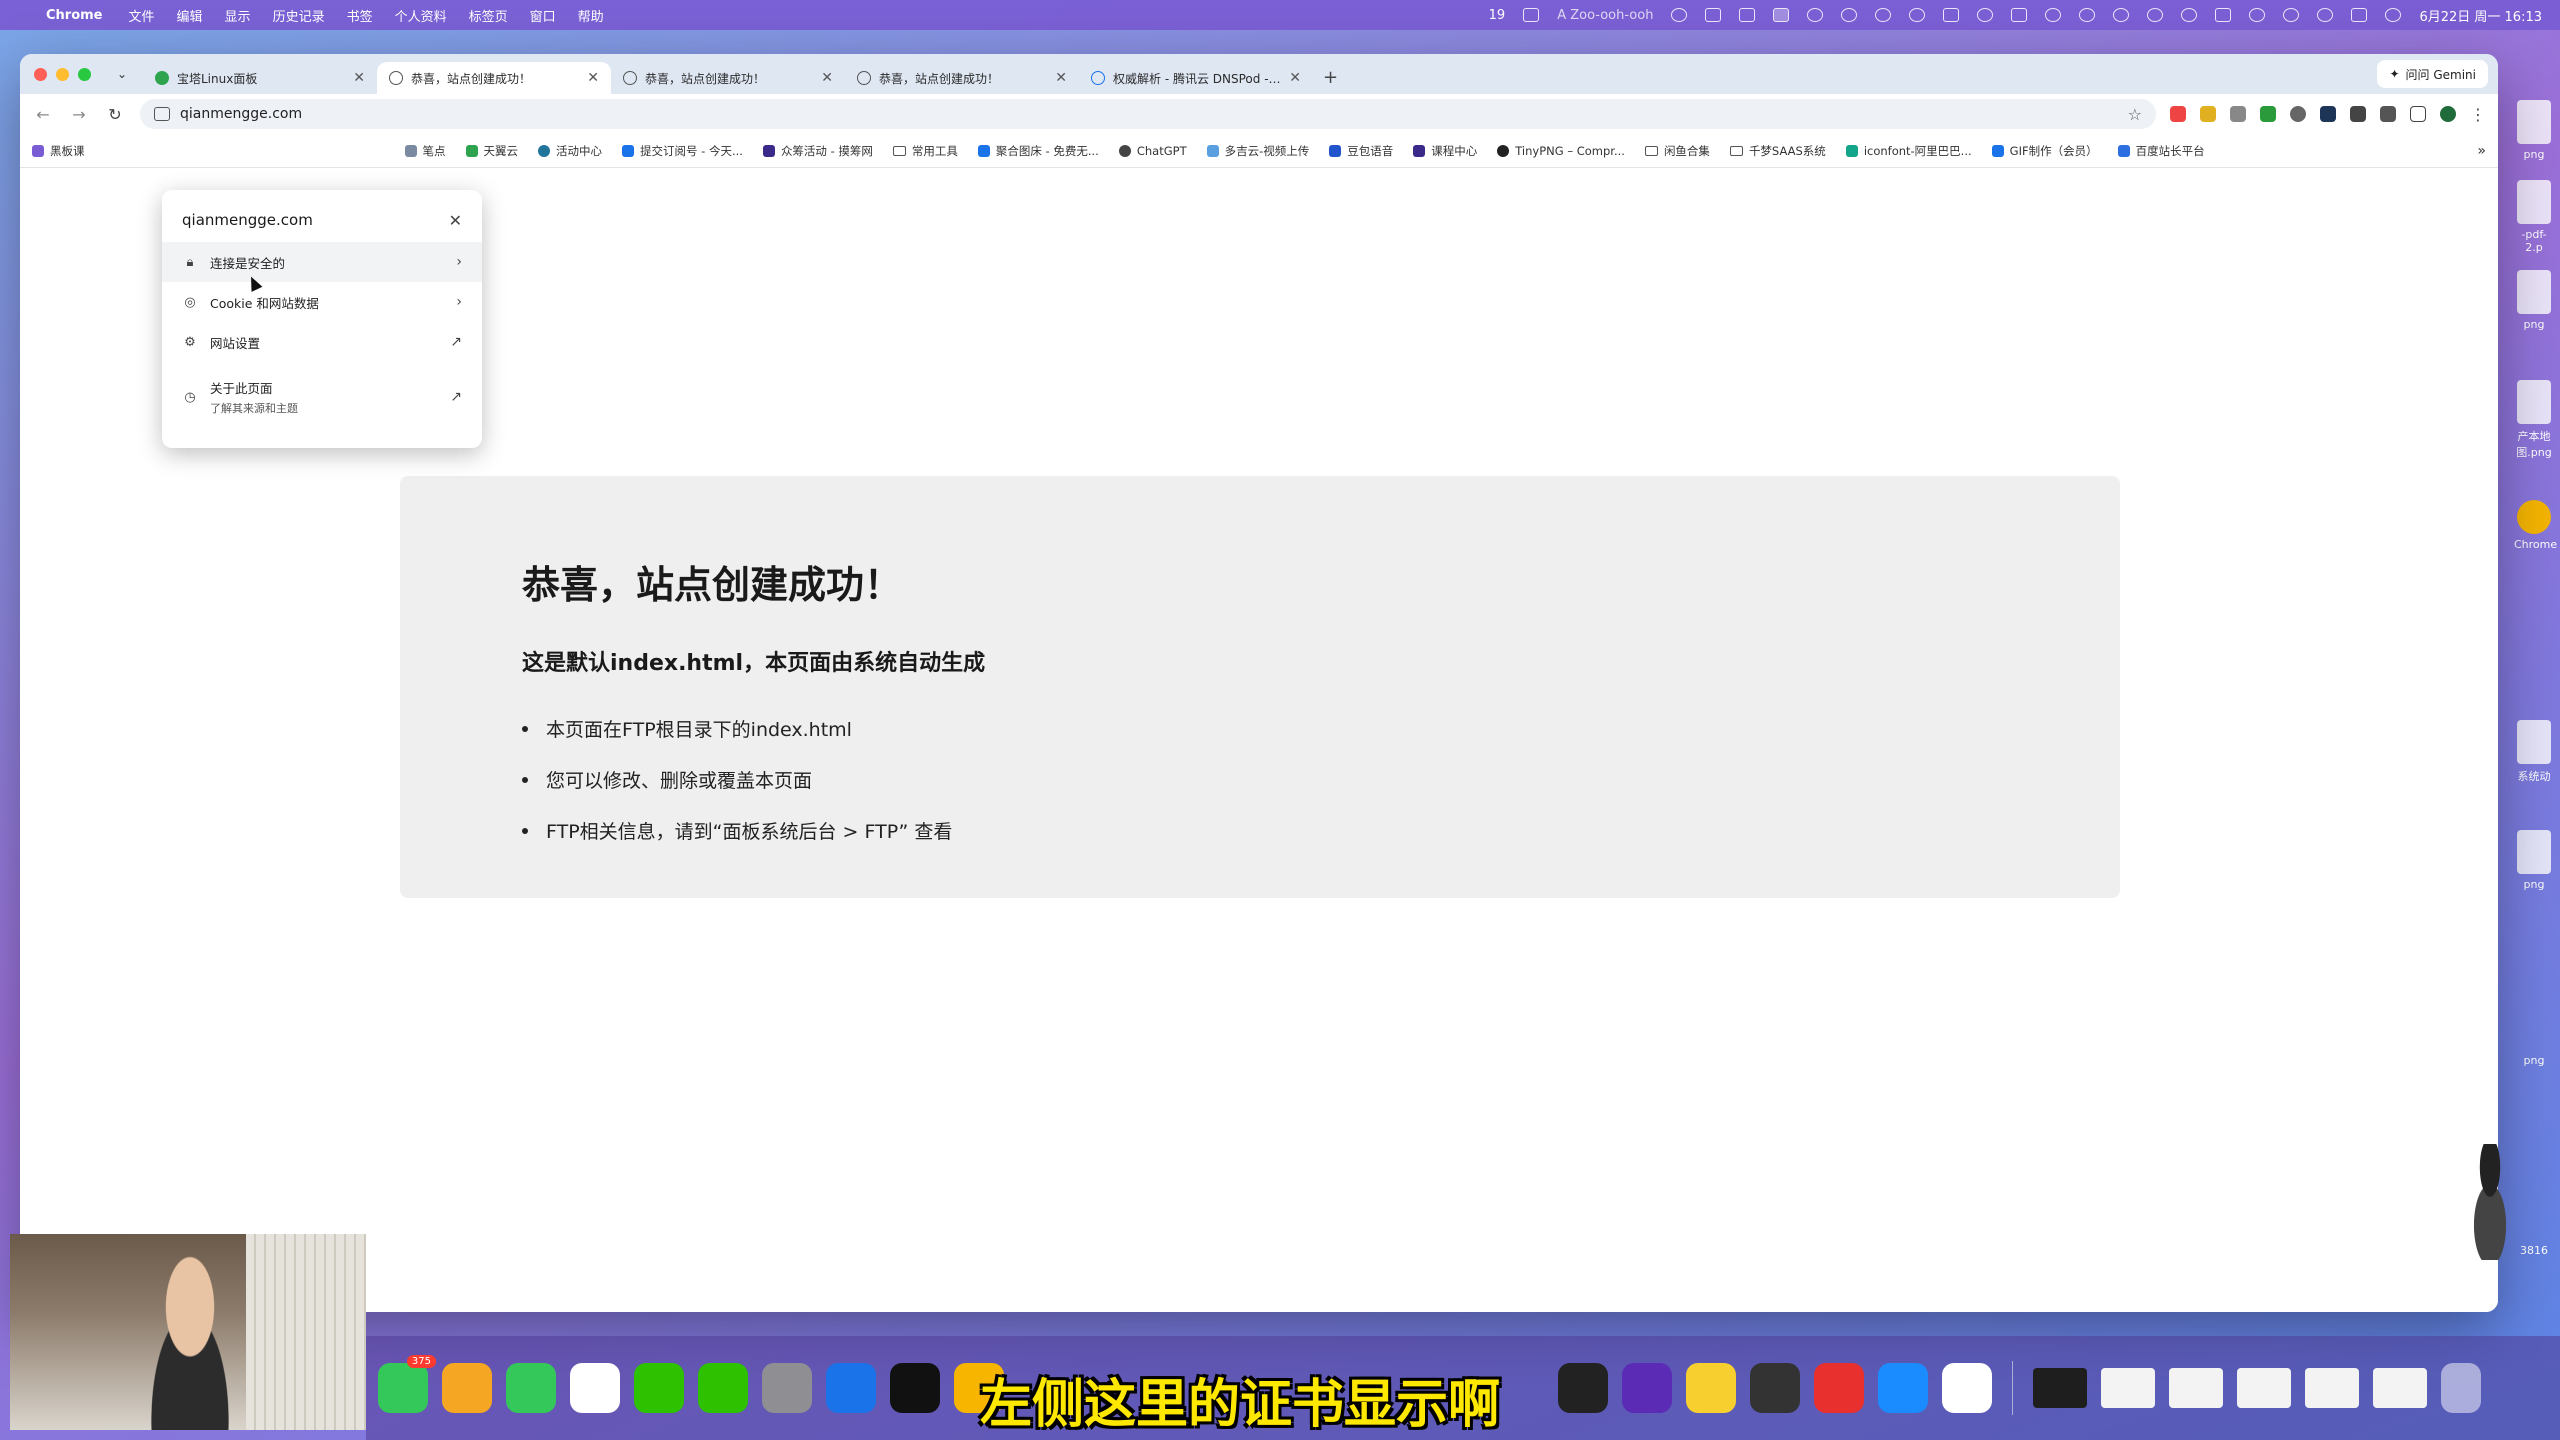 This screenshot has width=2560, height=1440. I want to click on desktop-chrome-icon: Chrome, so click(2535, 525).